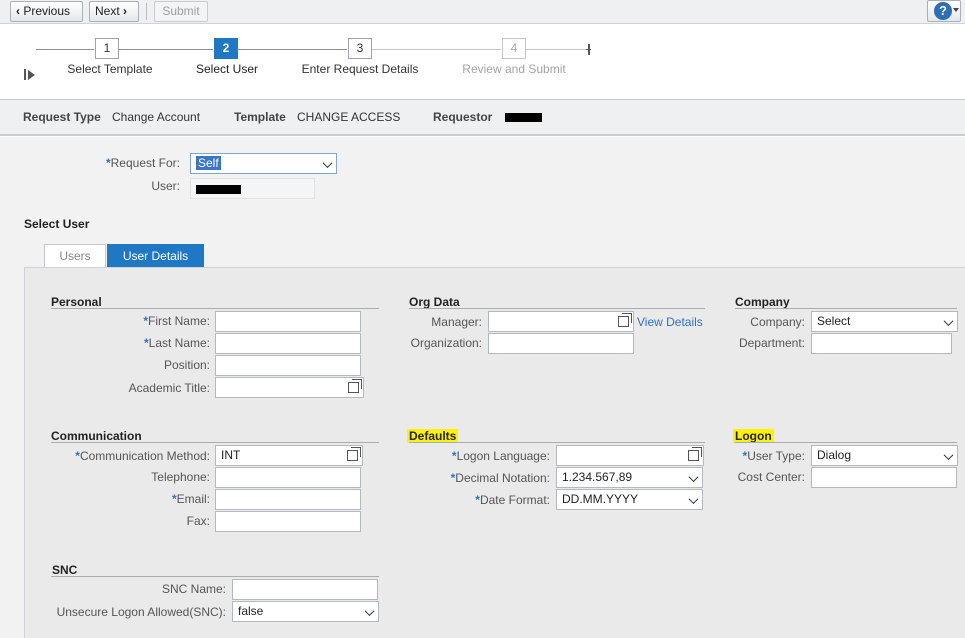 This screenshot has height=638, width=965. Describe the element at coordinates (514, 69) in the screenshot. I see `roadmap-step-4-label: Review and Submit` at that location.